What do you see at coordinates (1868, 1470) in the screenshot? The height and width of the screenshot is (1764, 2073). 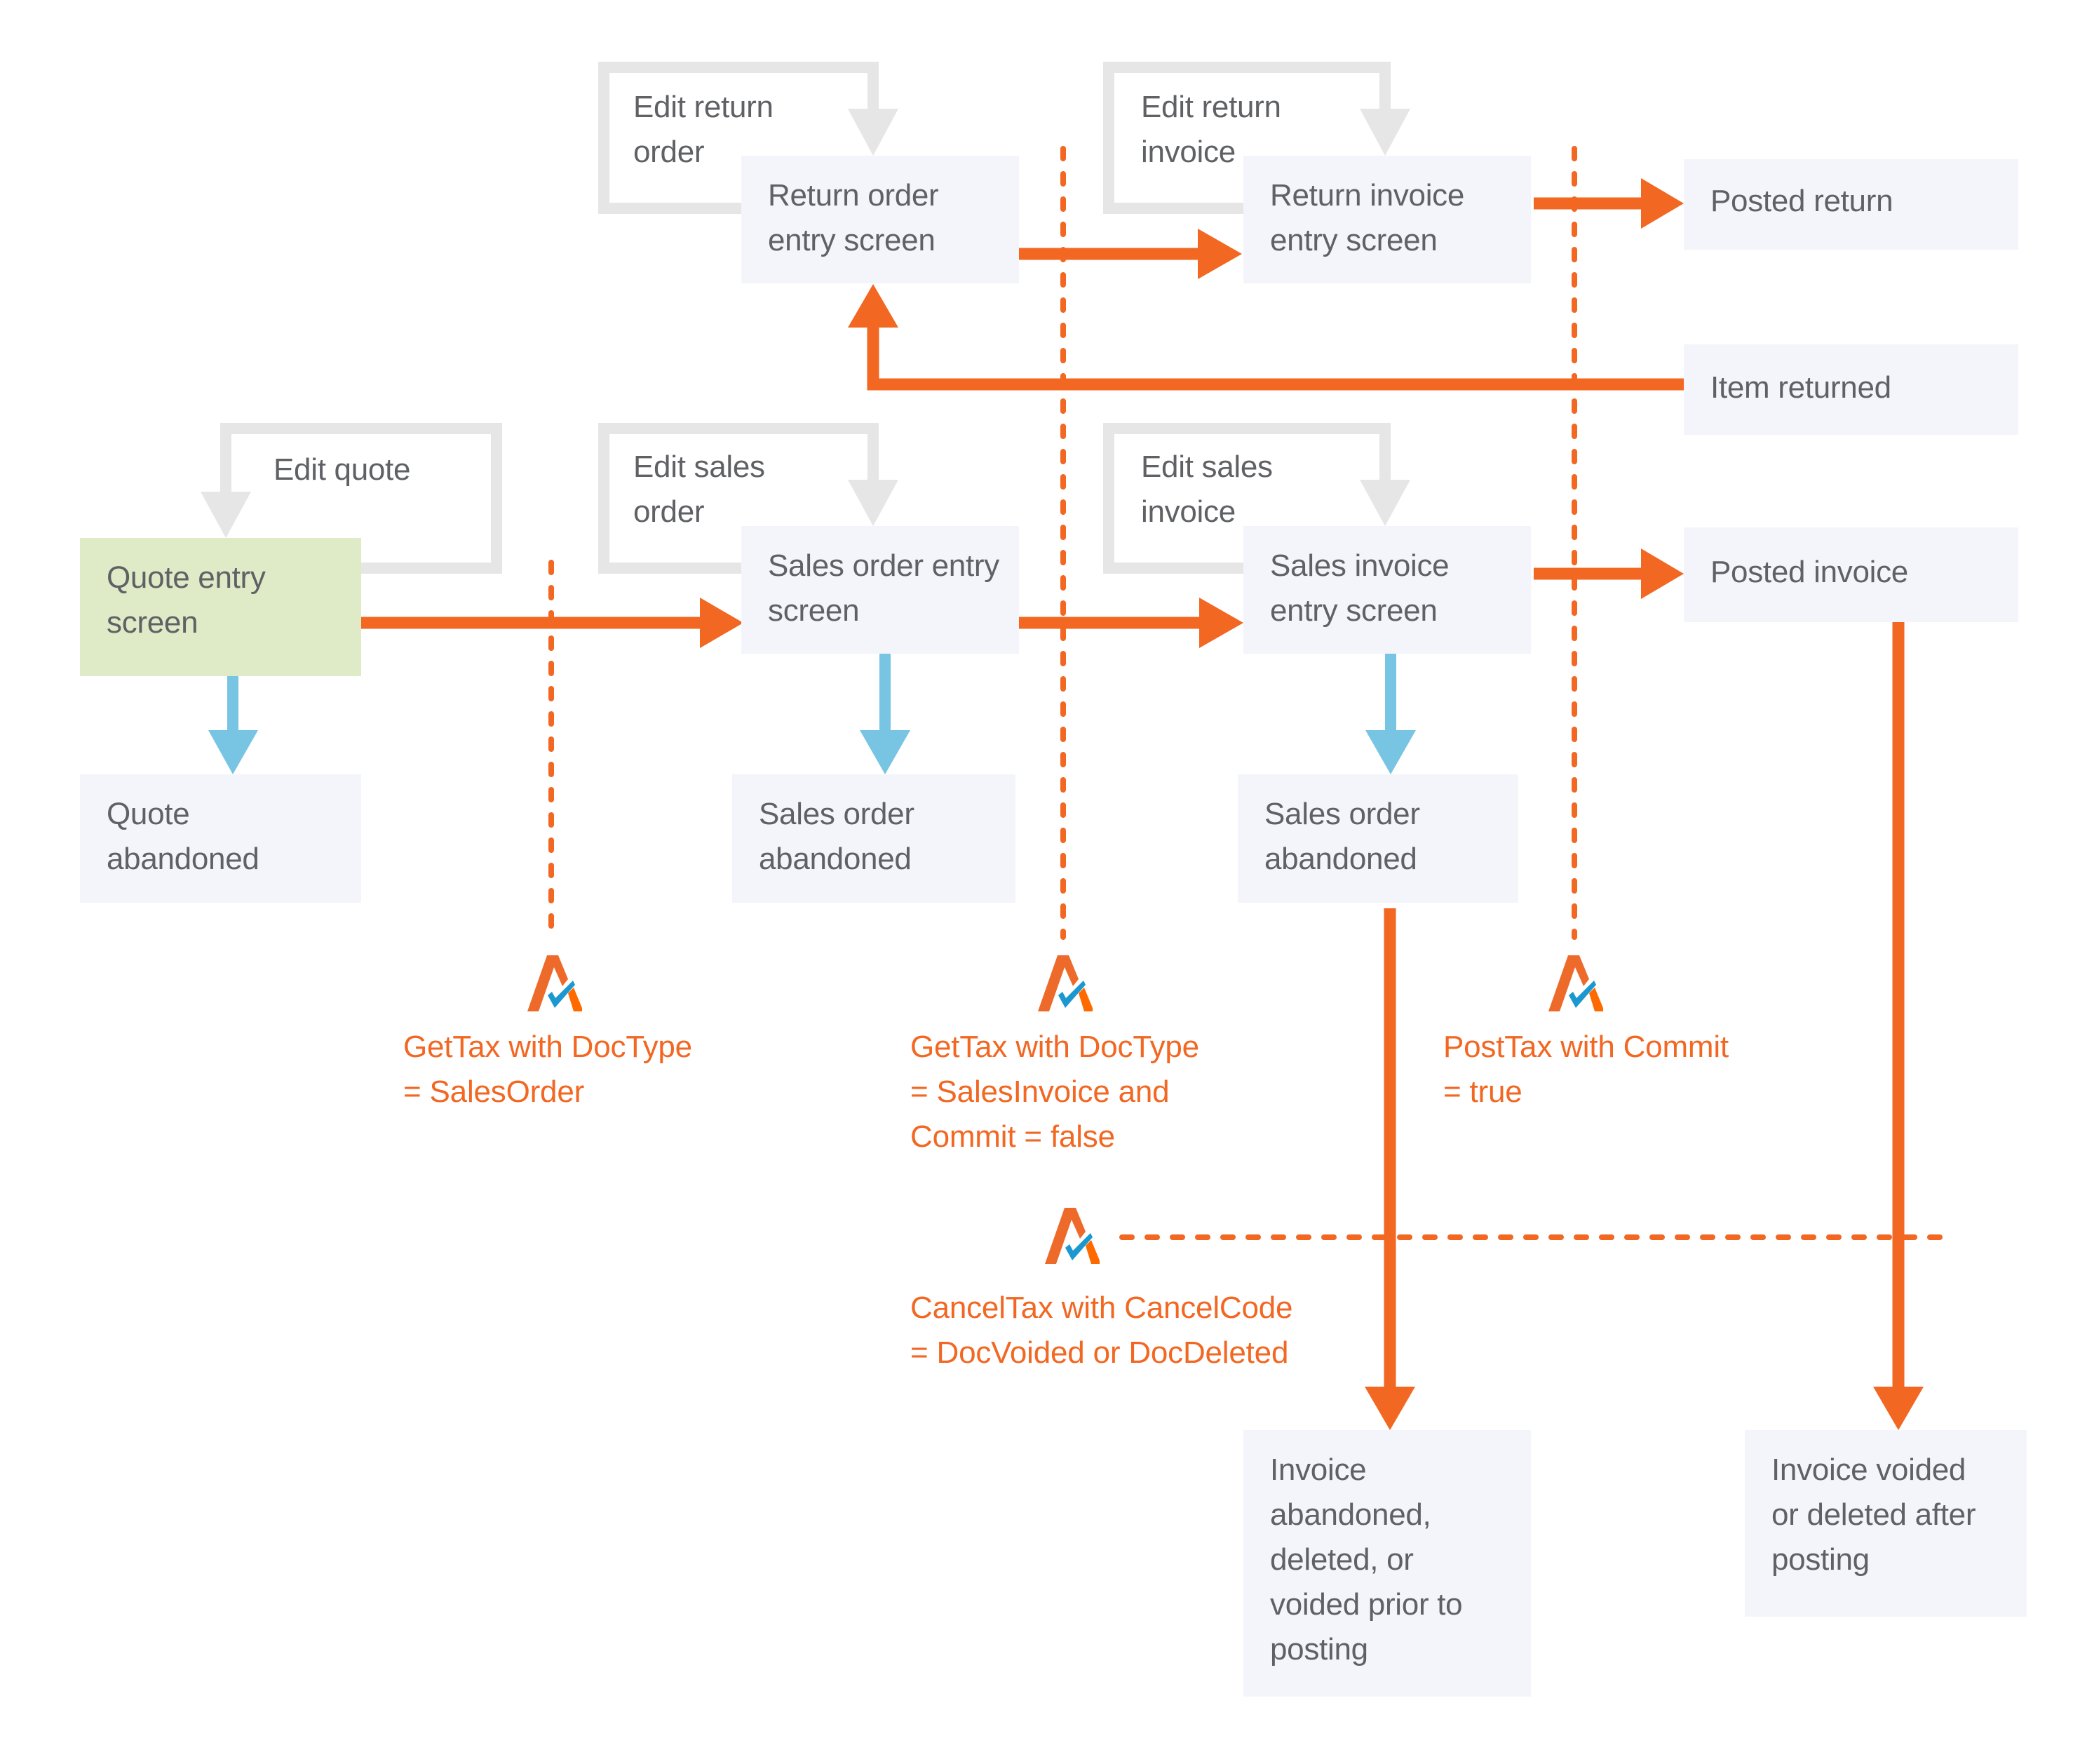 I see `node-label: Invoice voided` at bounding box center [1868, 1470].